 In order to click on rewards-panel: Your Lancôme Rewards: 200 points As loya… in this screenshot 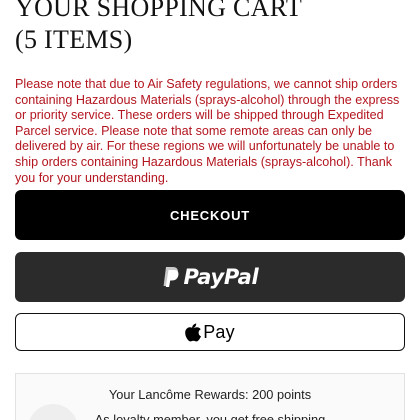, I will do `click(210, 396)`.